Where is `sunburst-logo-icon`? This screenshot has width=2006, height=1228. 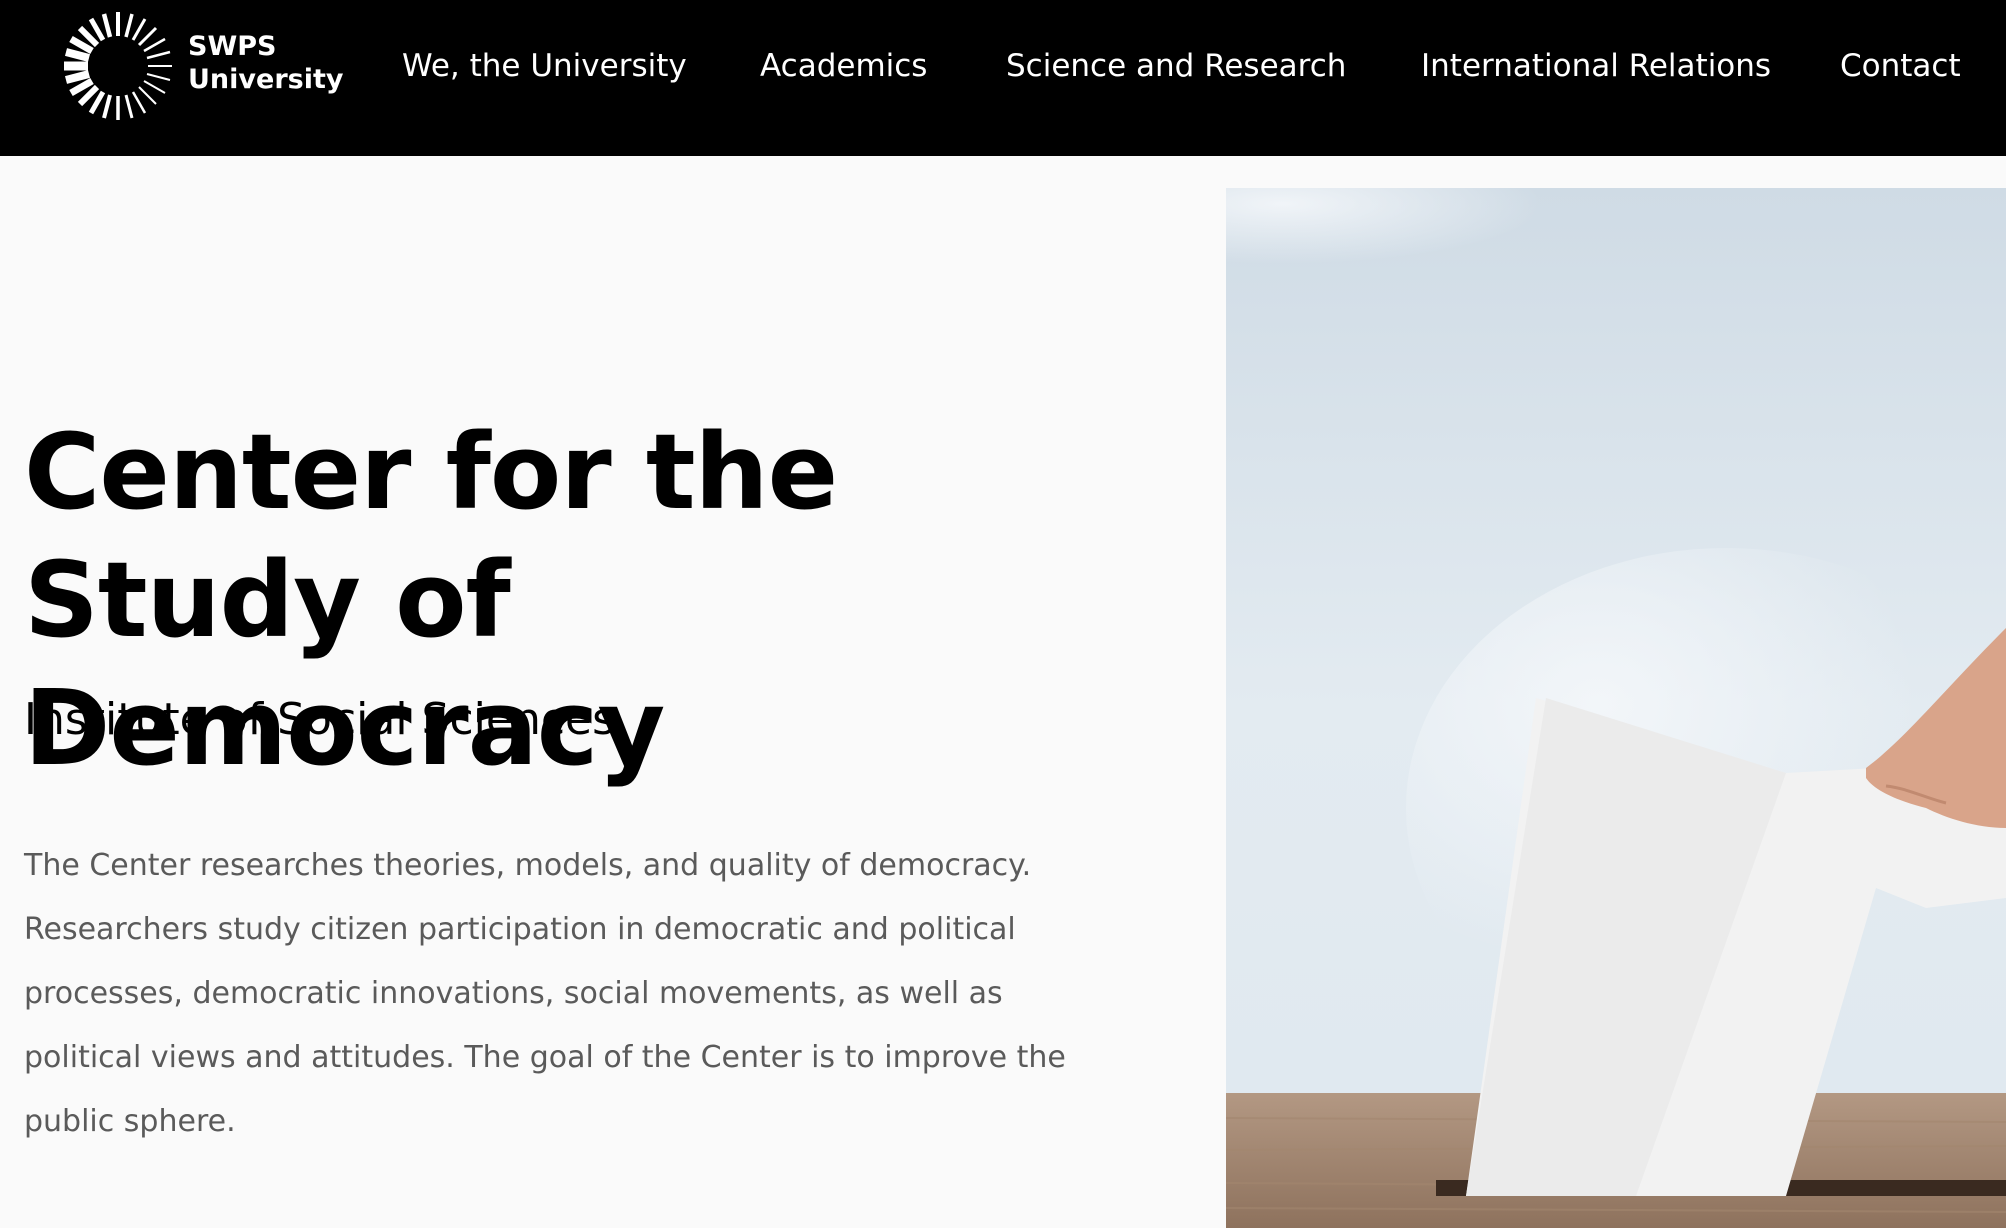
sunburst-logo-icon is located at coordinates (118, 66).